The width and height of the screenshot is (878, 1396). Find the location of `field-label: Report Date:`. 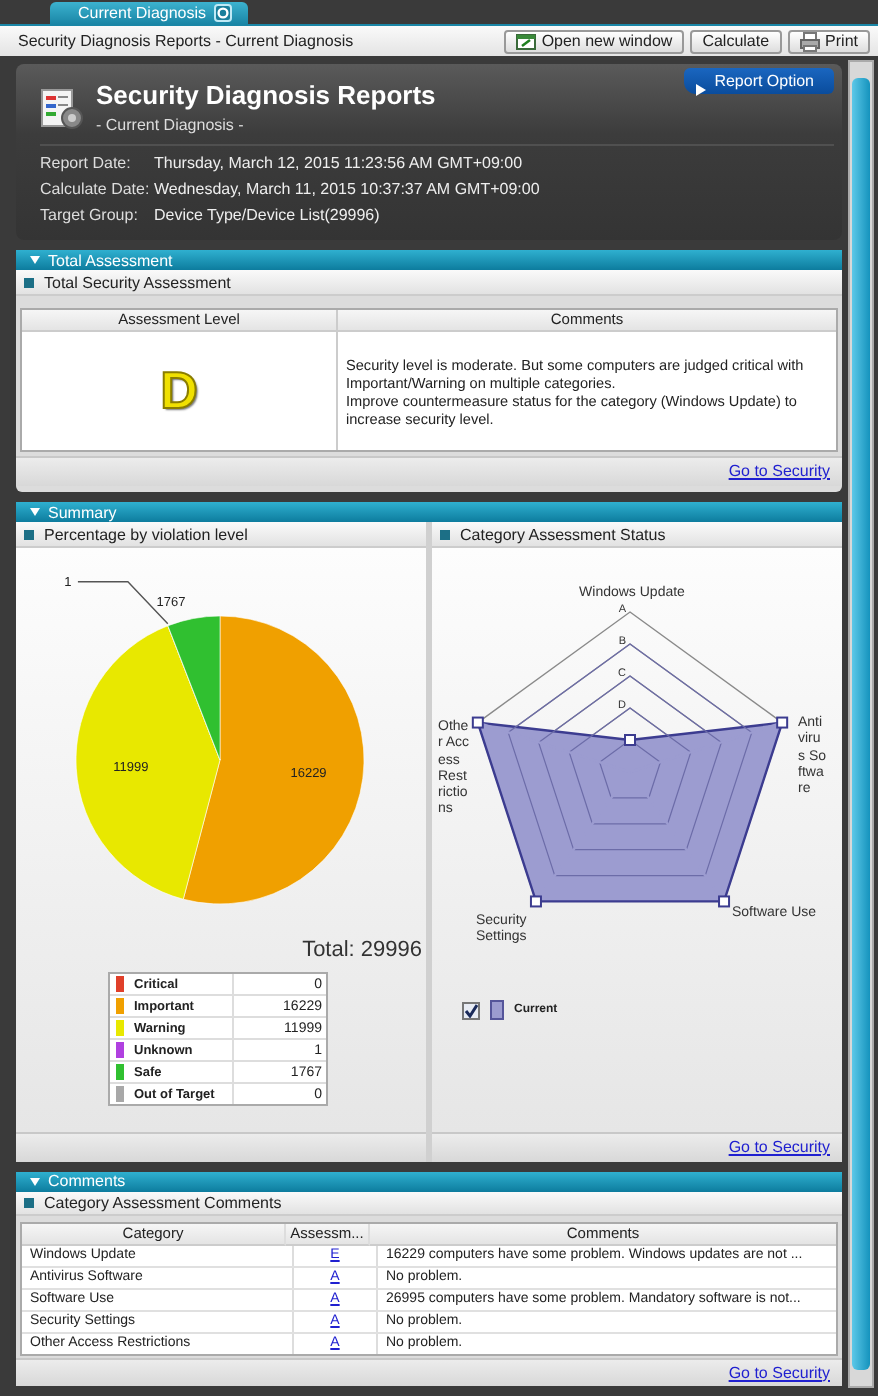

field-label: Report Date: is located at coordinates (86, 163).